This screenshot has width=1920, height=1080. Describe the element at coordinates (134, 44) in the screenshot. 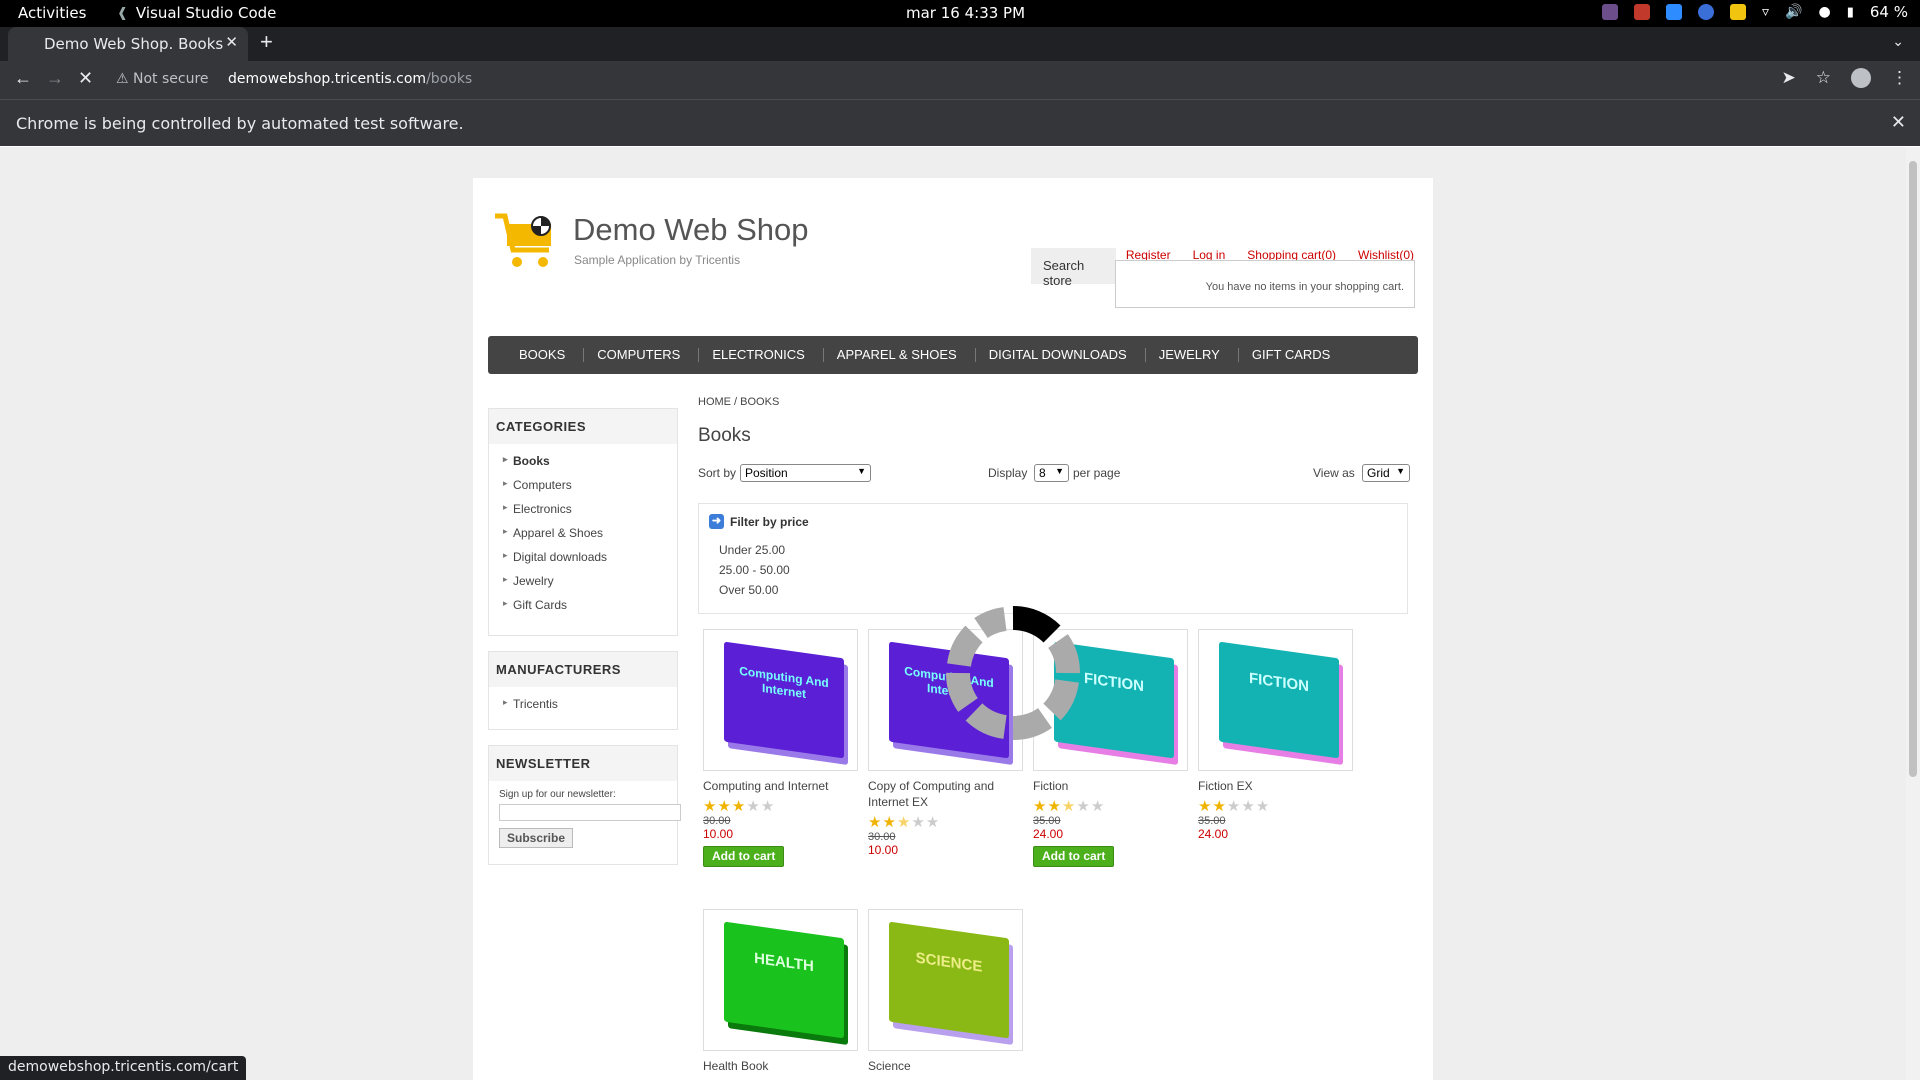

I see `tab-title: Demo Web Shop. Books` at that location.